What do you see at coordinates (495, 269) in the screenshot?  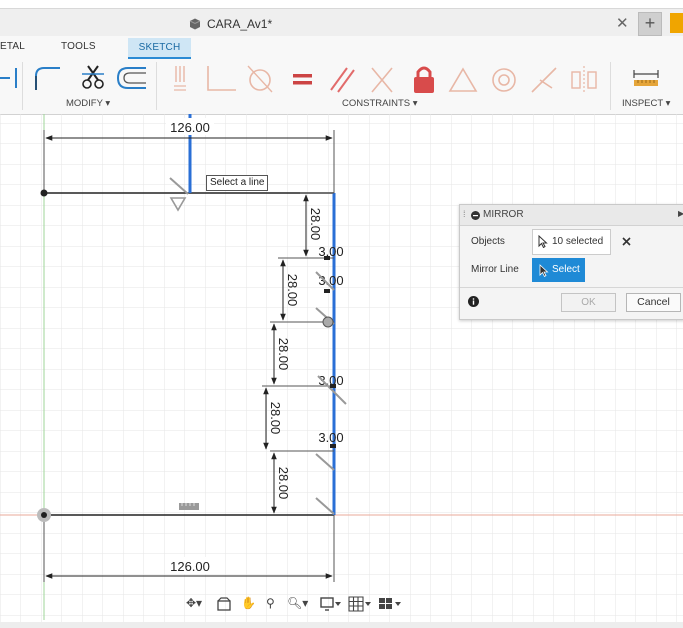 I see `mirror-line-label: Mirror Line` at bounding box center [495, 269].